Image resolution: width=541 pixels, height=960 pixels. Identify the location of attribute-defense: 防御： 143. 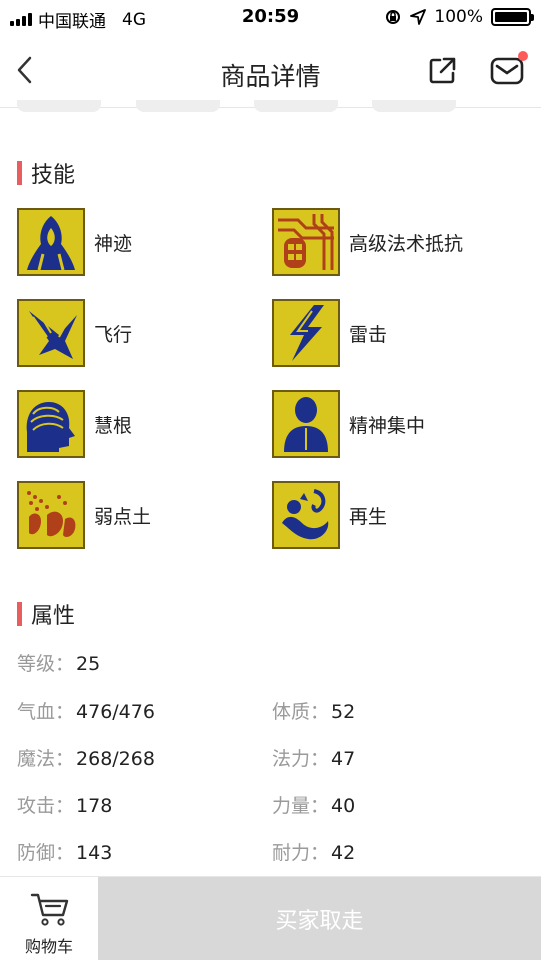
(64, 851).